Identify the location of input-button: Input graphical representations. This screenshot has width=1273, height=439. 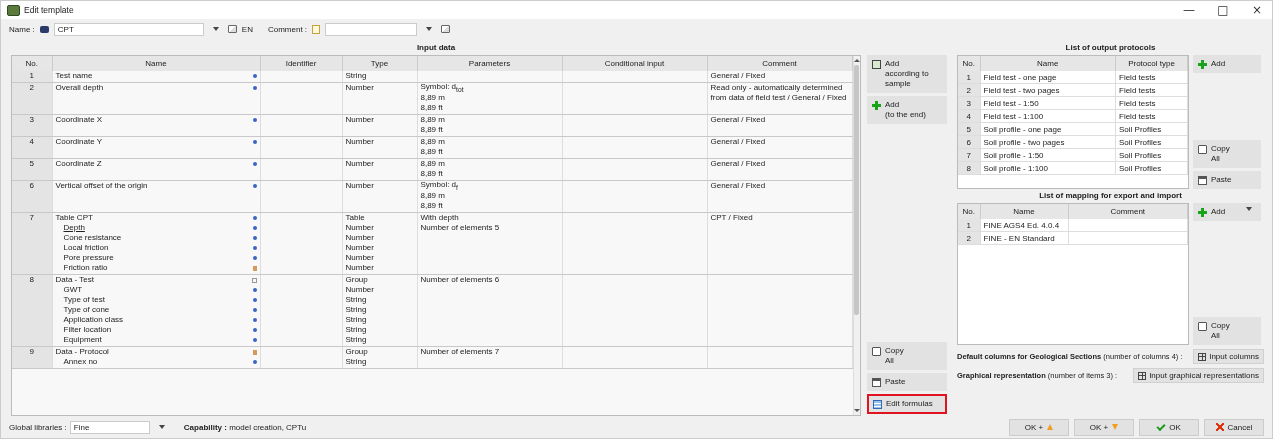
(1198, 375).